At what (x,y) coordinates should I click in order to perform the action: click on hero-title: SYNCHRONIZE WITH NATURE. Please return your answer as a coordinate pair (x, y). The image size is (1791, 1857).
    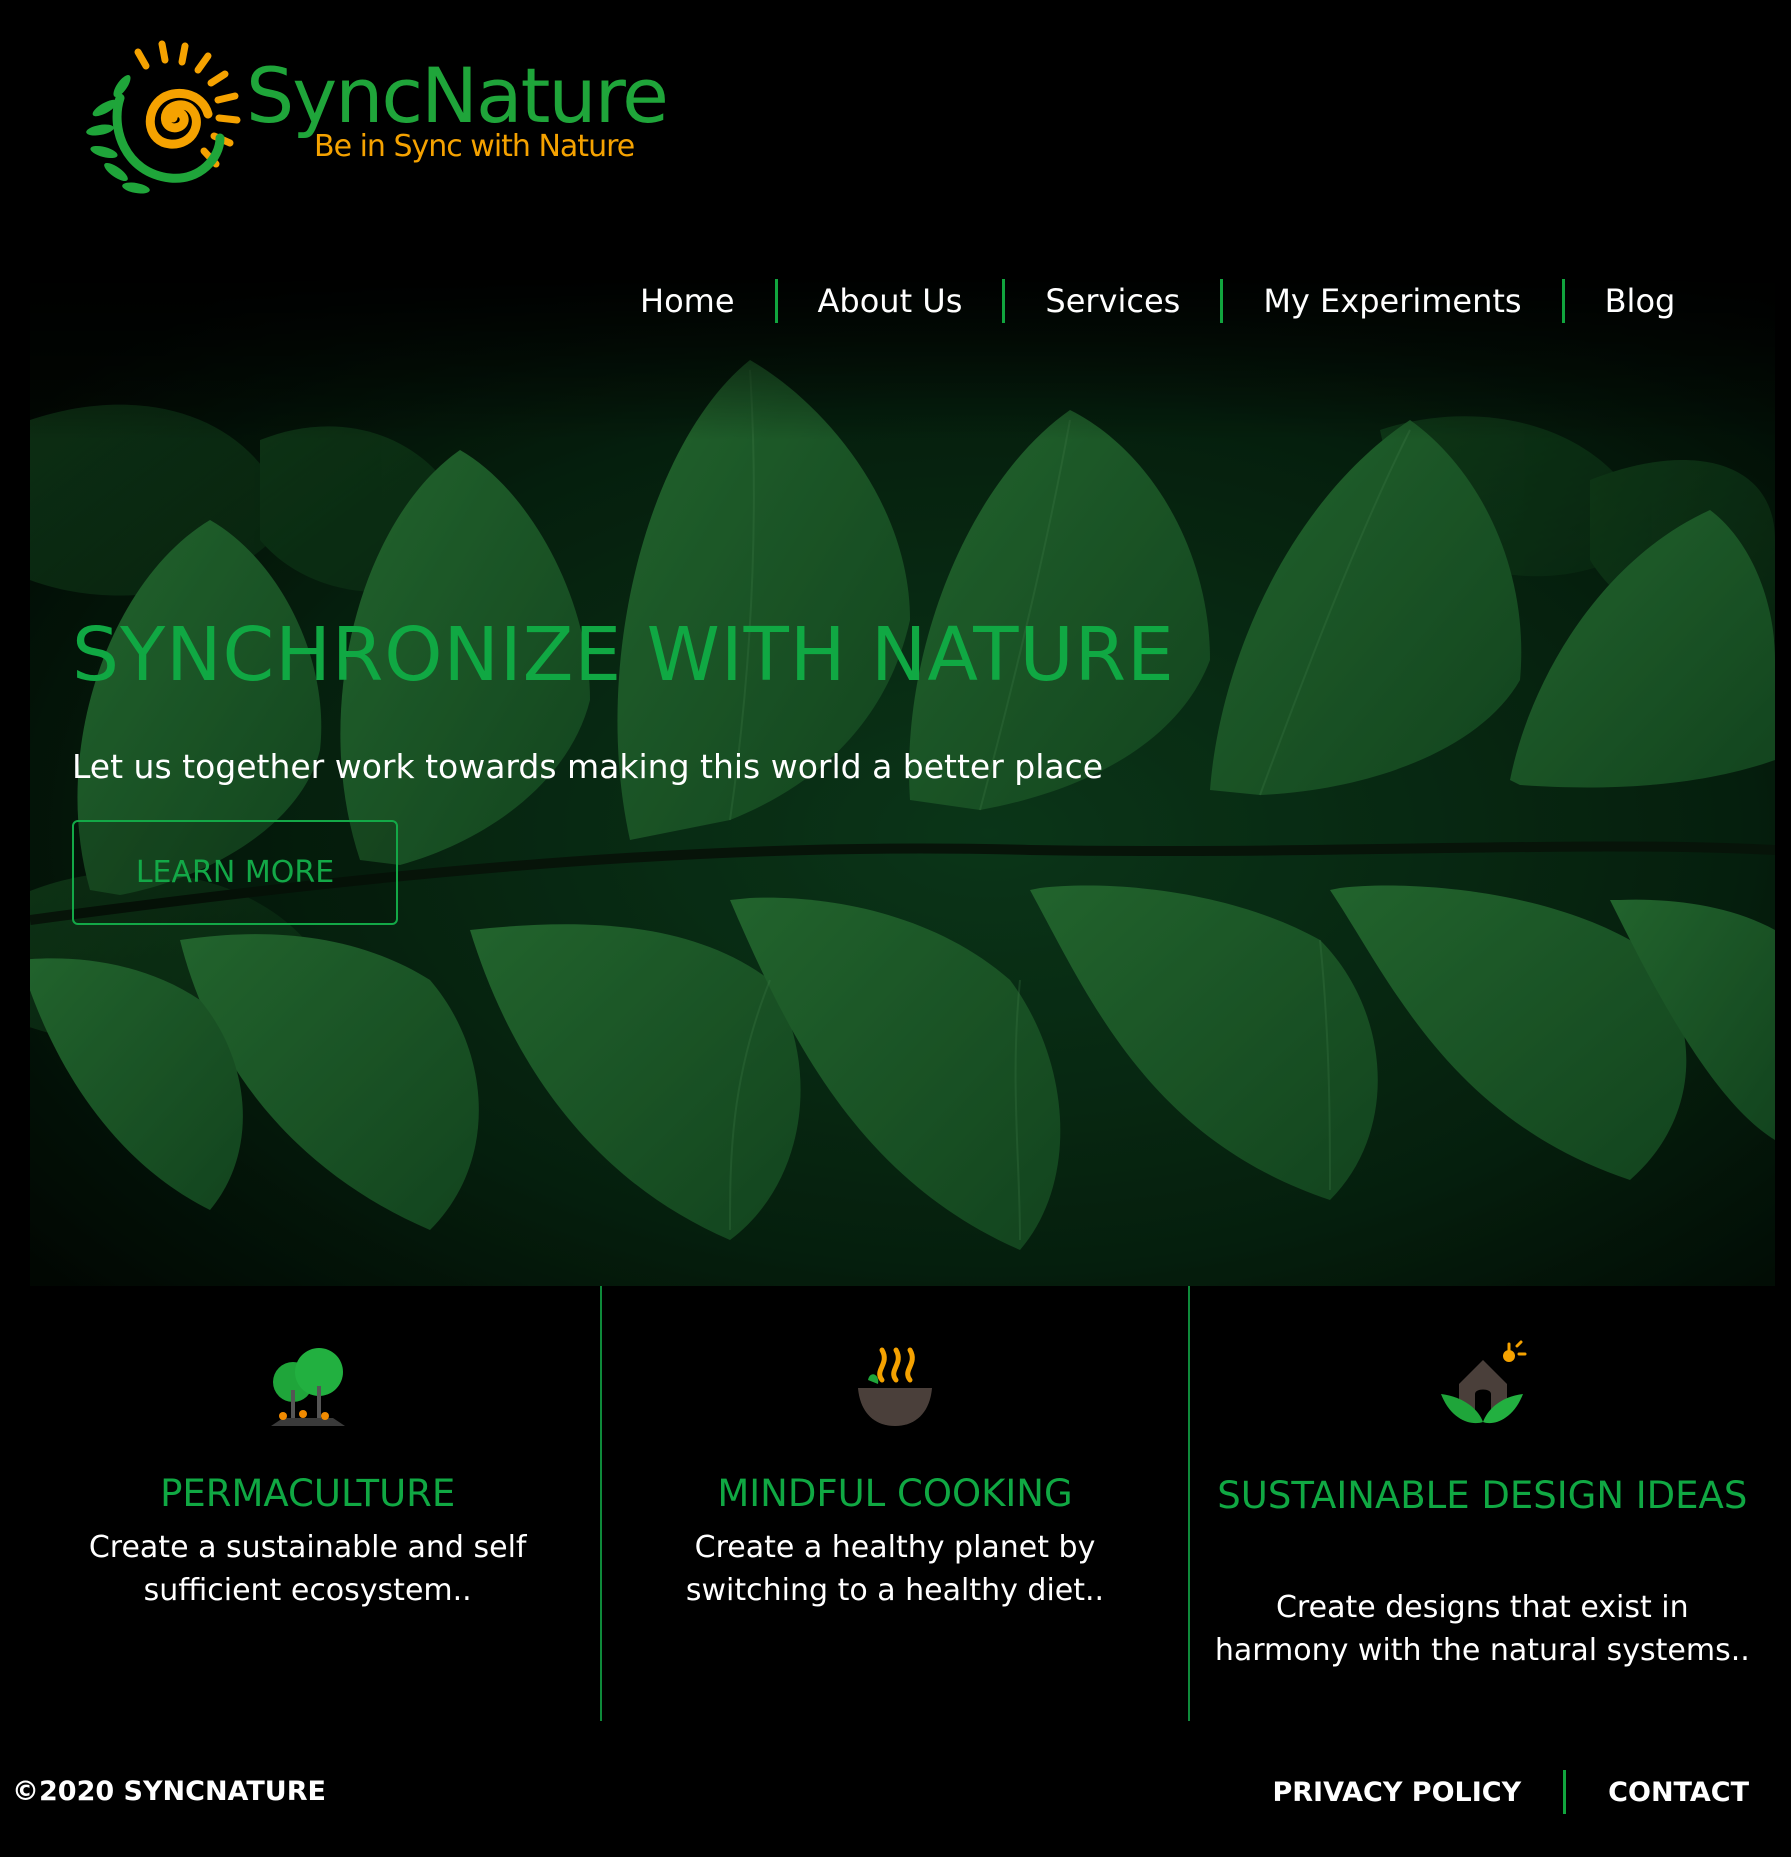
    Looking at the image, I should click on (623, 655).